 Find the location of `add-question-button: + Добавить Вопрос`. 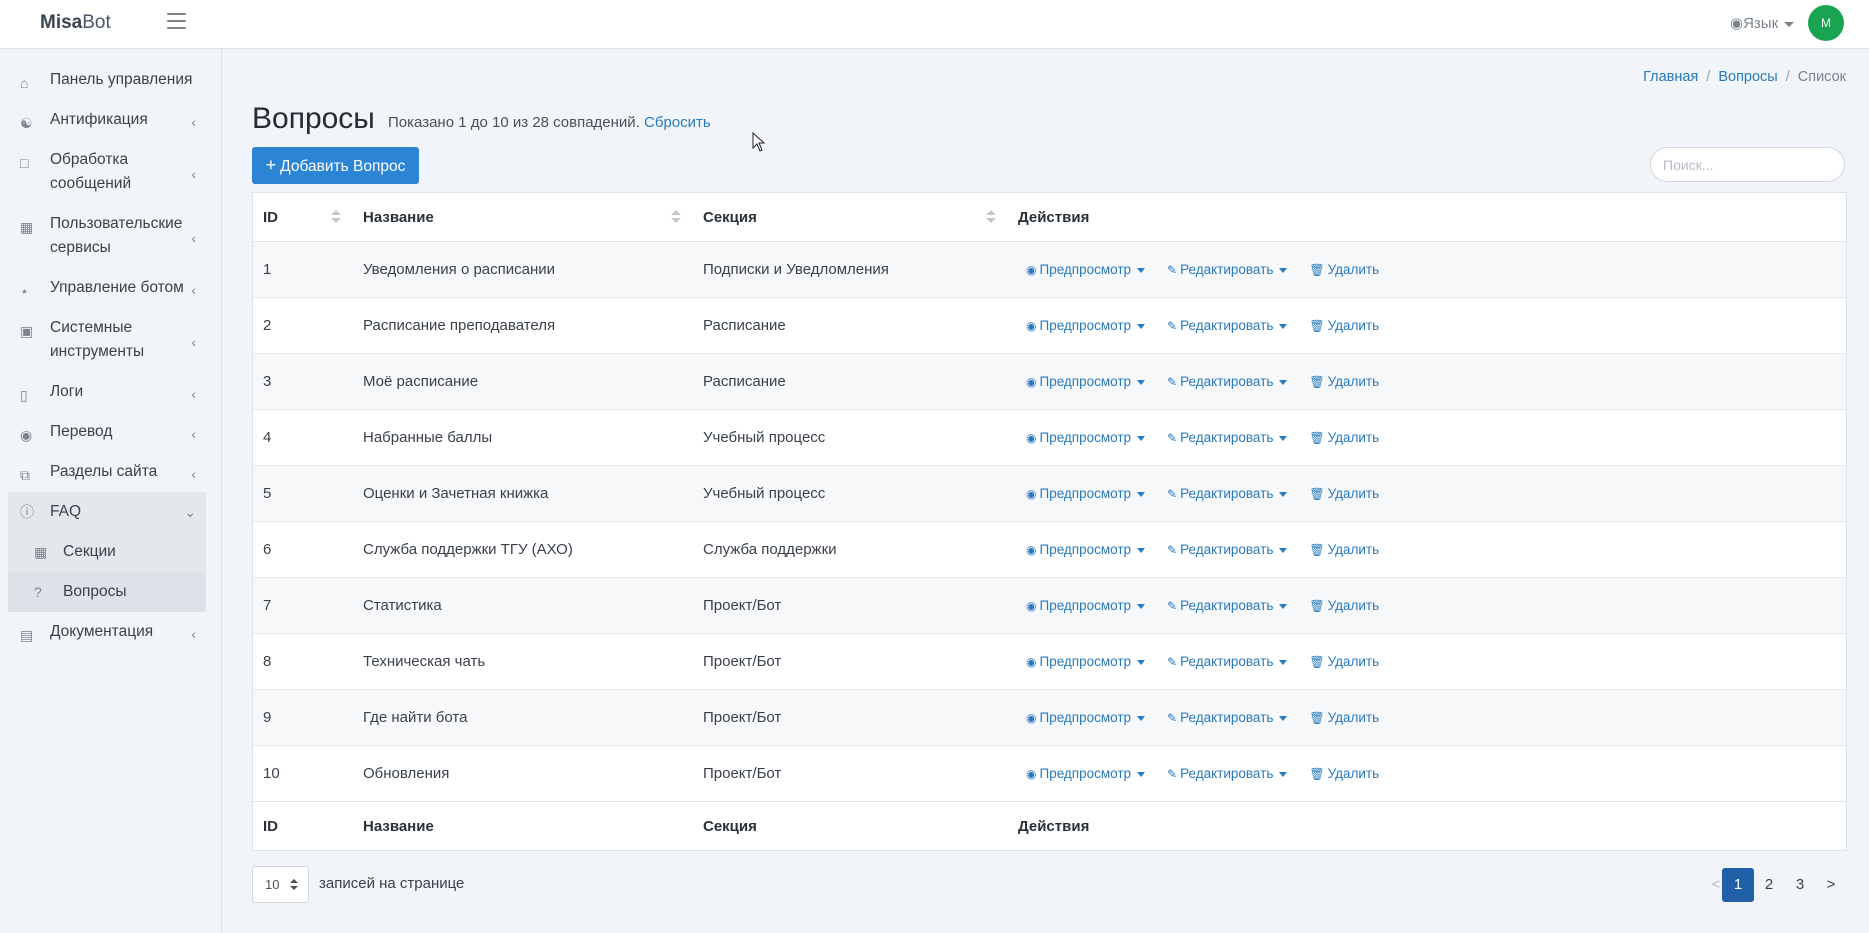

add-question-button: + Добавить Вопрос is located at coordinates (335, 165).